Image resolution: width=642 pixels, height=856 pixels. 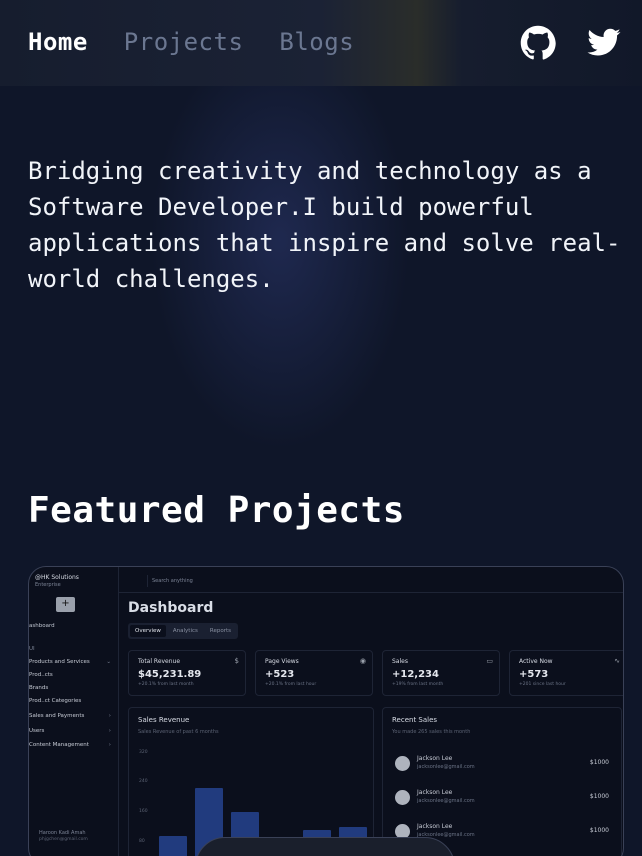 What do you see at coordinates (489, 661) in the screenshot?
I see `credit-card-icon: ▭` at bounding box center [489, 661].